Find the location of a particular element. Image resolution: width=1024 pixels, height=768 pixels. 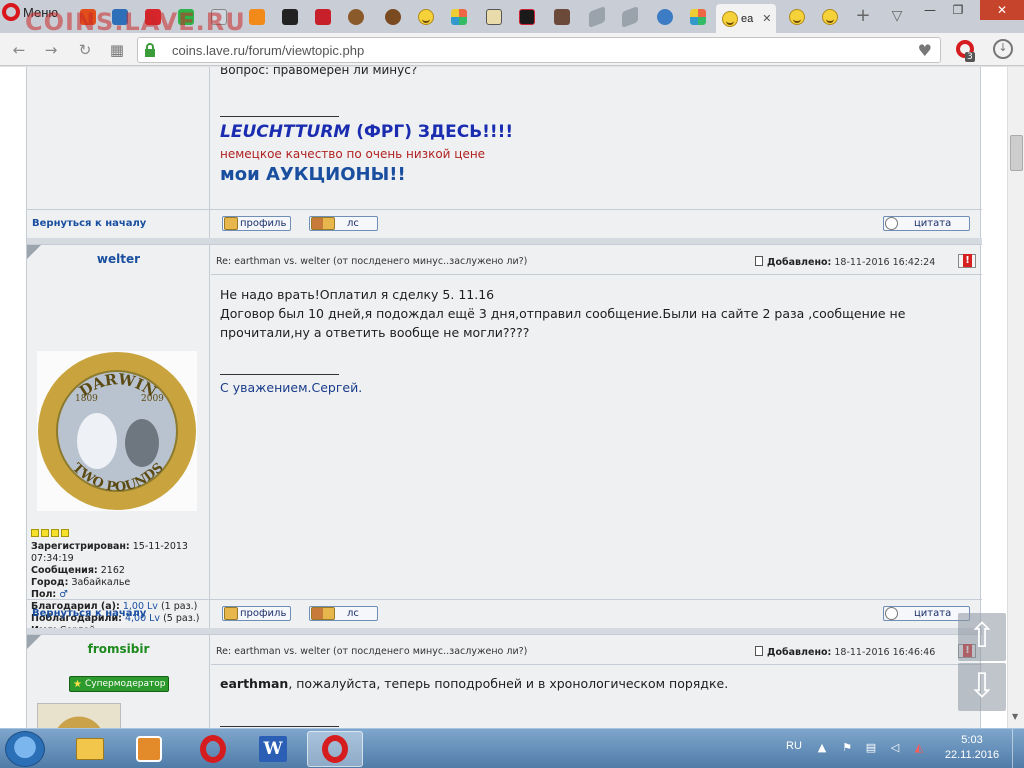

post-author: fromsibir is located at coordinates (118, 649).